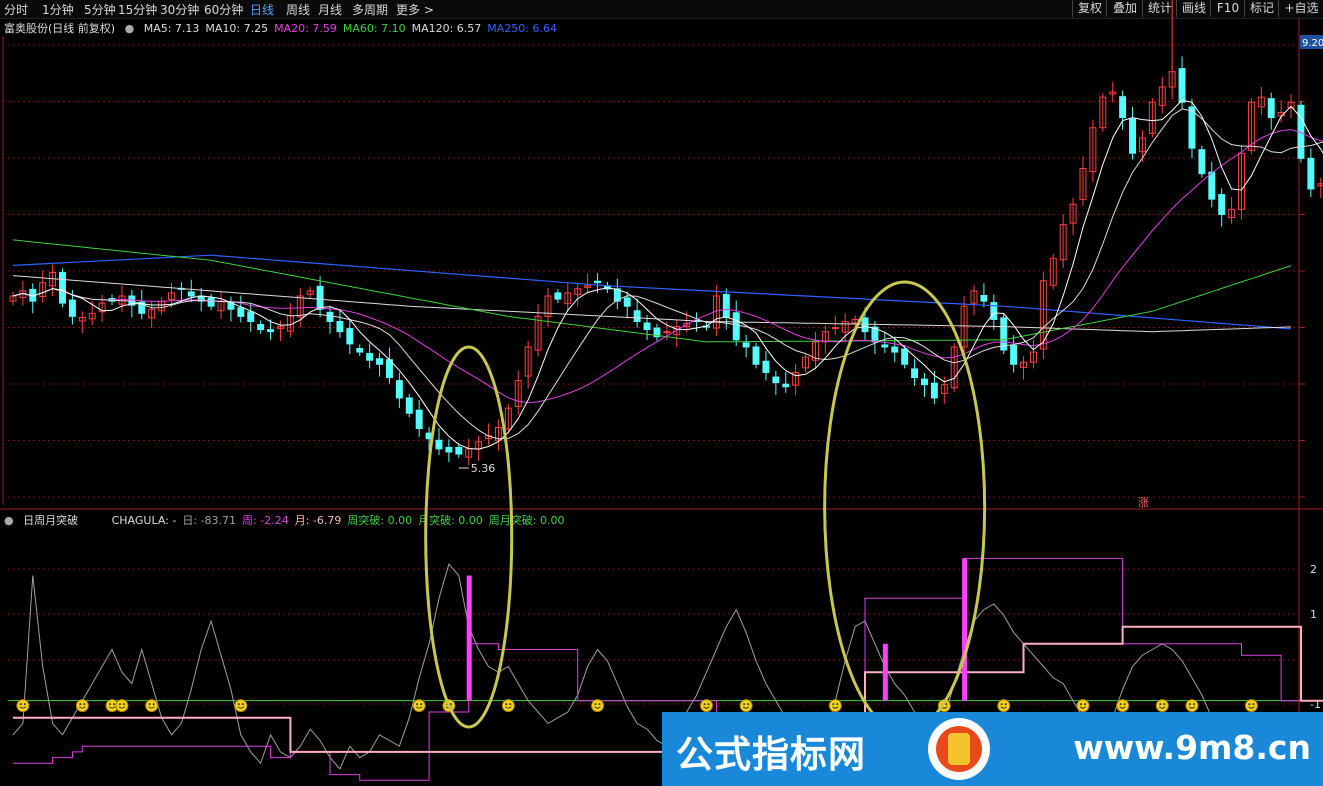 The image size is (1323, 786). I want to click on ma250-line, so click(652, 292).